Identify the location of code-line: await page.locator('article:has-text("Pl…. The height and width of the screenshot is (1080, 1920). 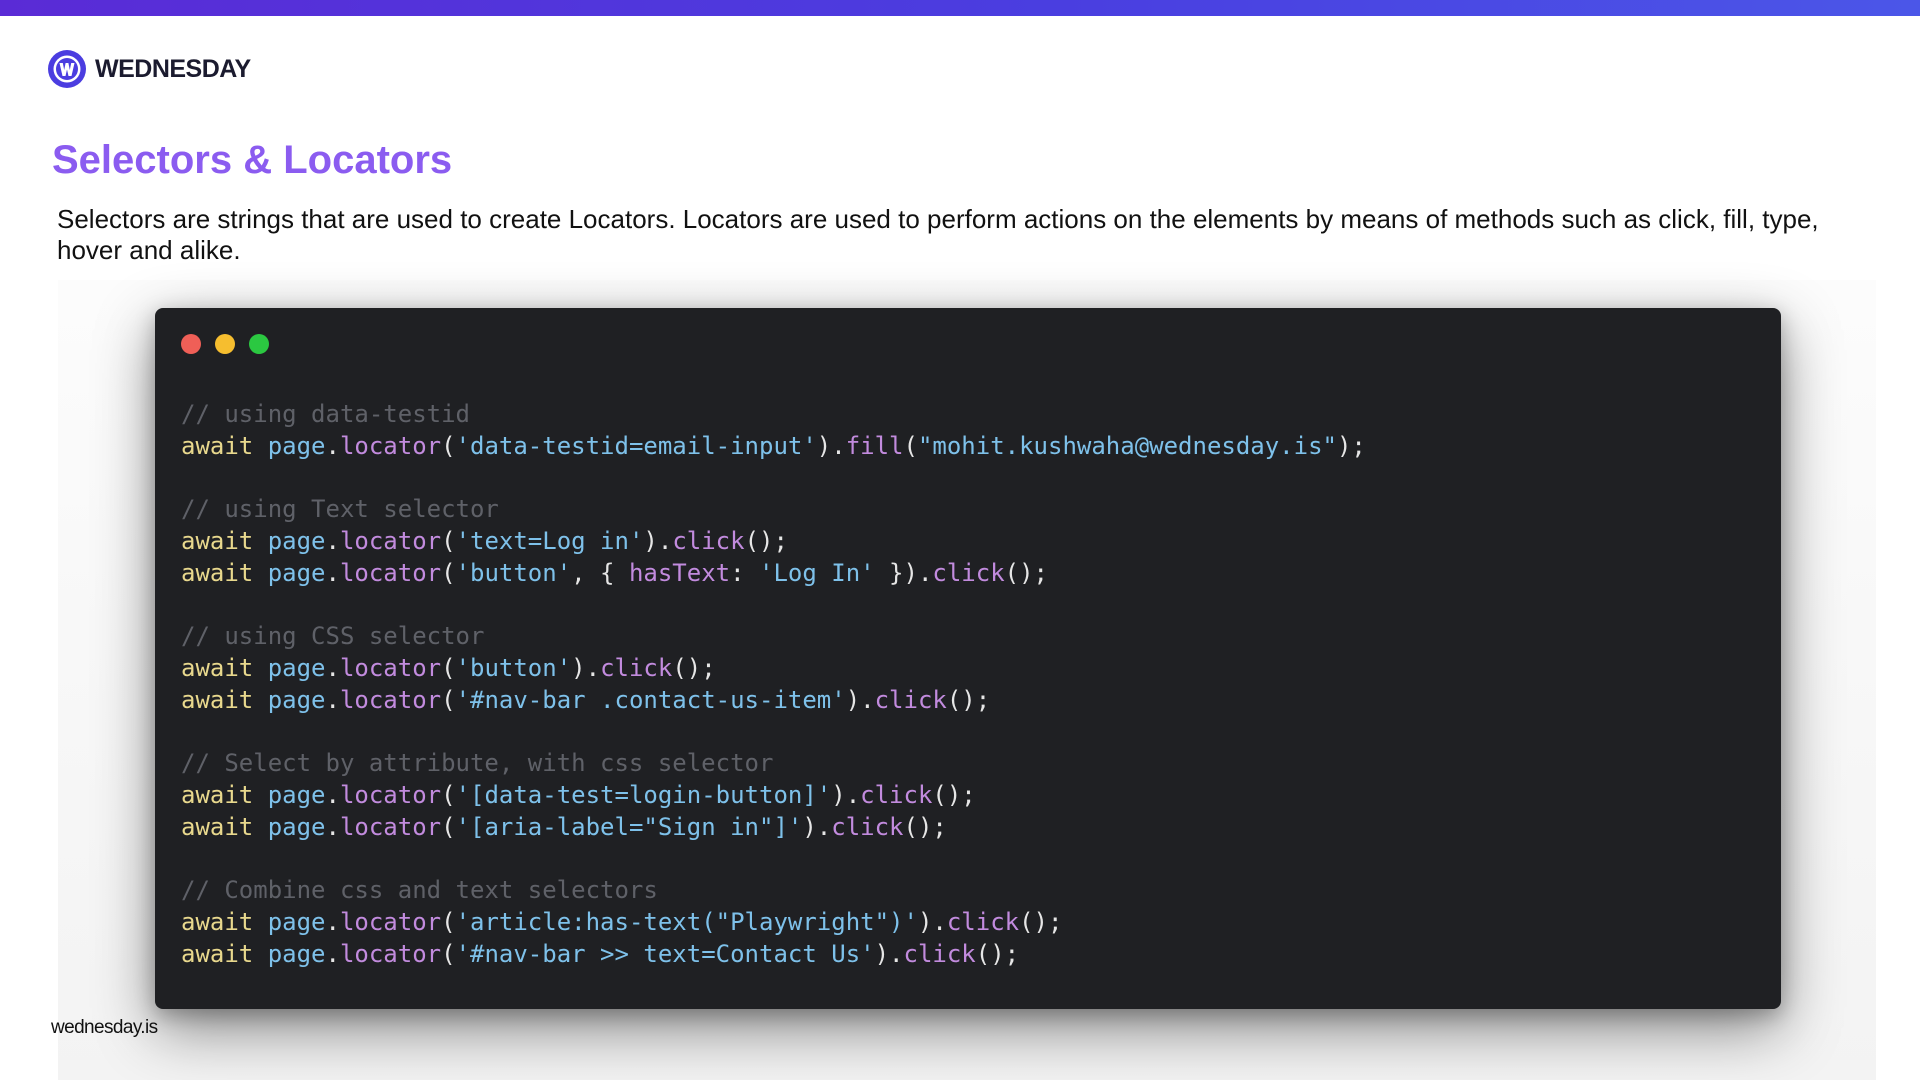
(773, 922).